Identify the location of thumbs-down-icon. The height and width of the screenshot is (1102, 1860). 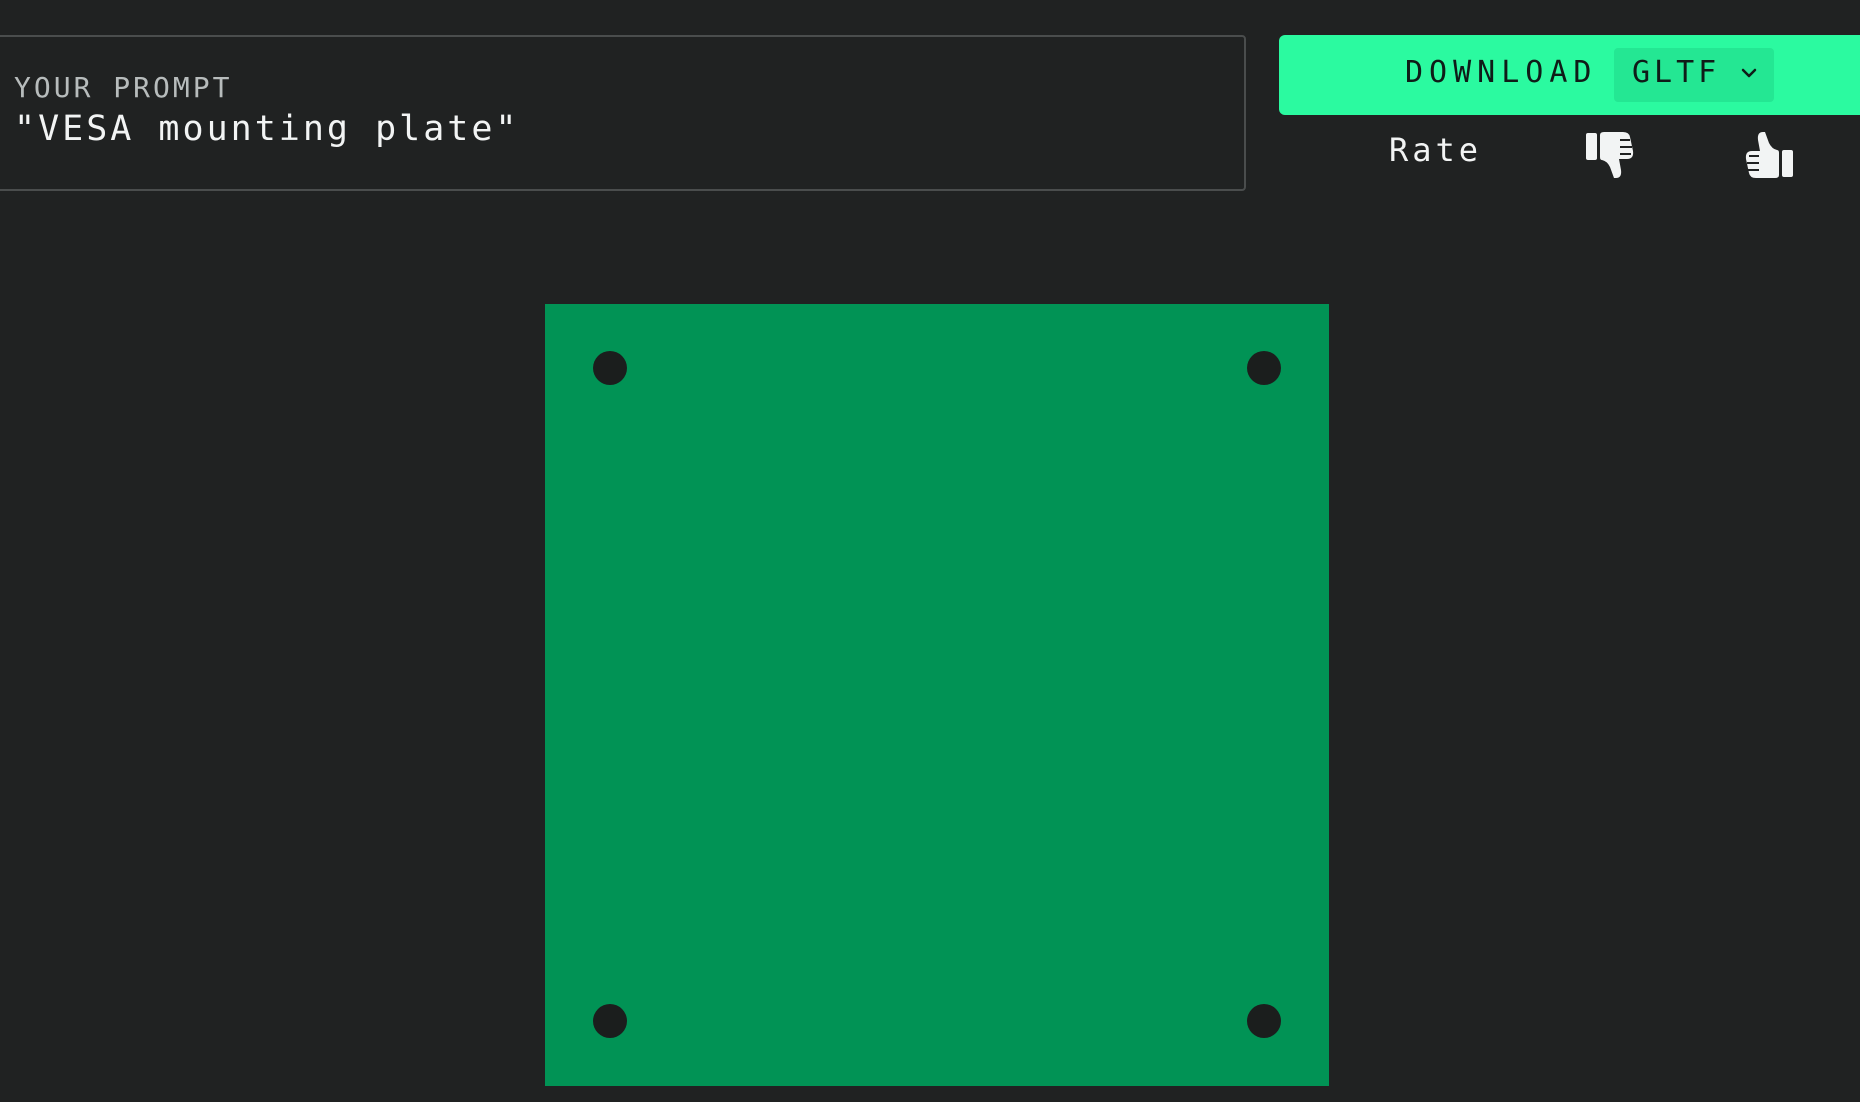
(1610, 155).